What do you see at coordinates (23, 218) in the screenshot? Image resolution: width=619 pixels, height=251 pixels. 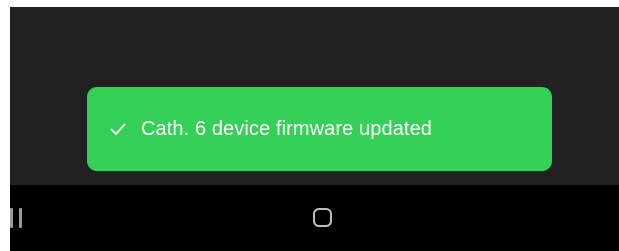 I see `recents-icon` at bounding box center [23, 218].